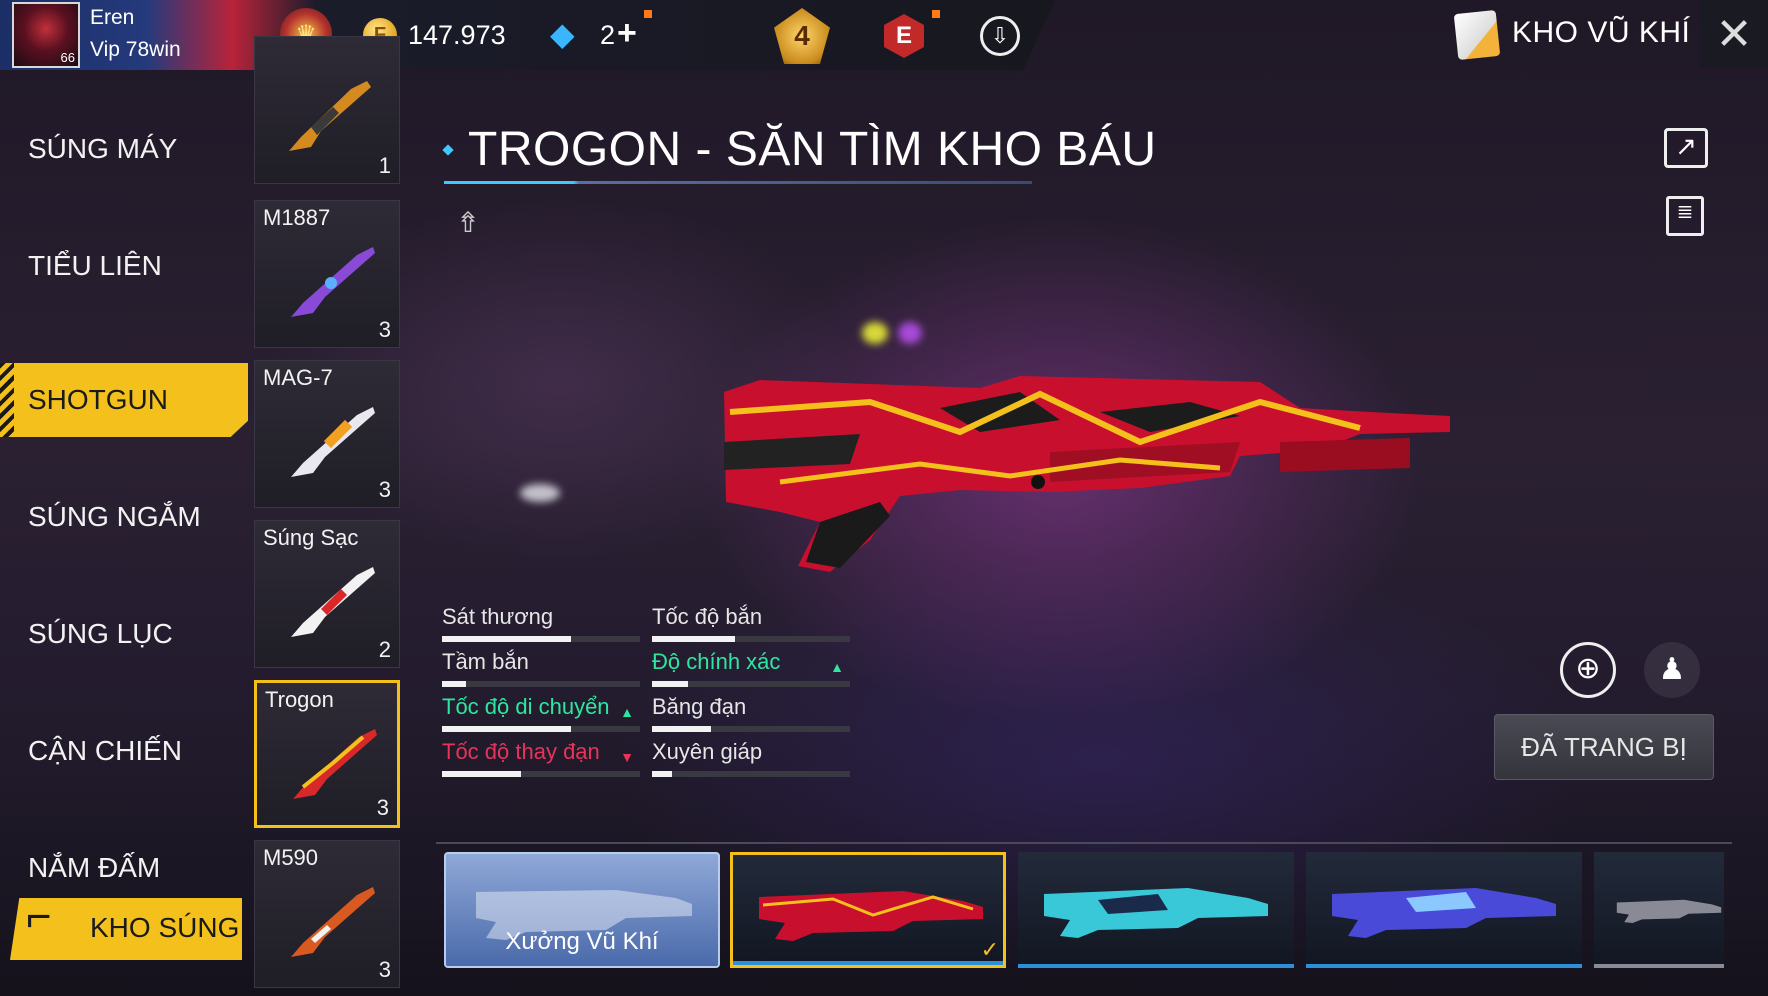  Describe the element at coordinates (298, 377) in the screenshot. I see `weapon-name: MAG-7` at that location.